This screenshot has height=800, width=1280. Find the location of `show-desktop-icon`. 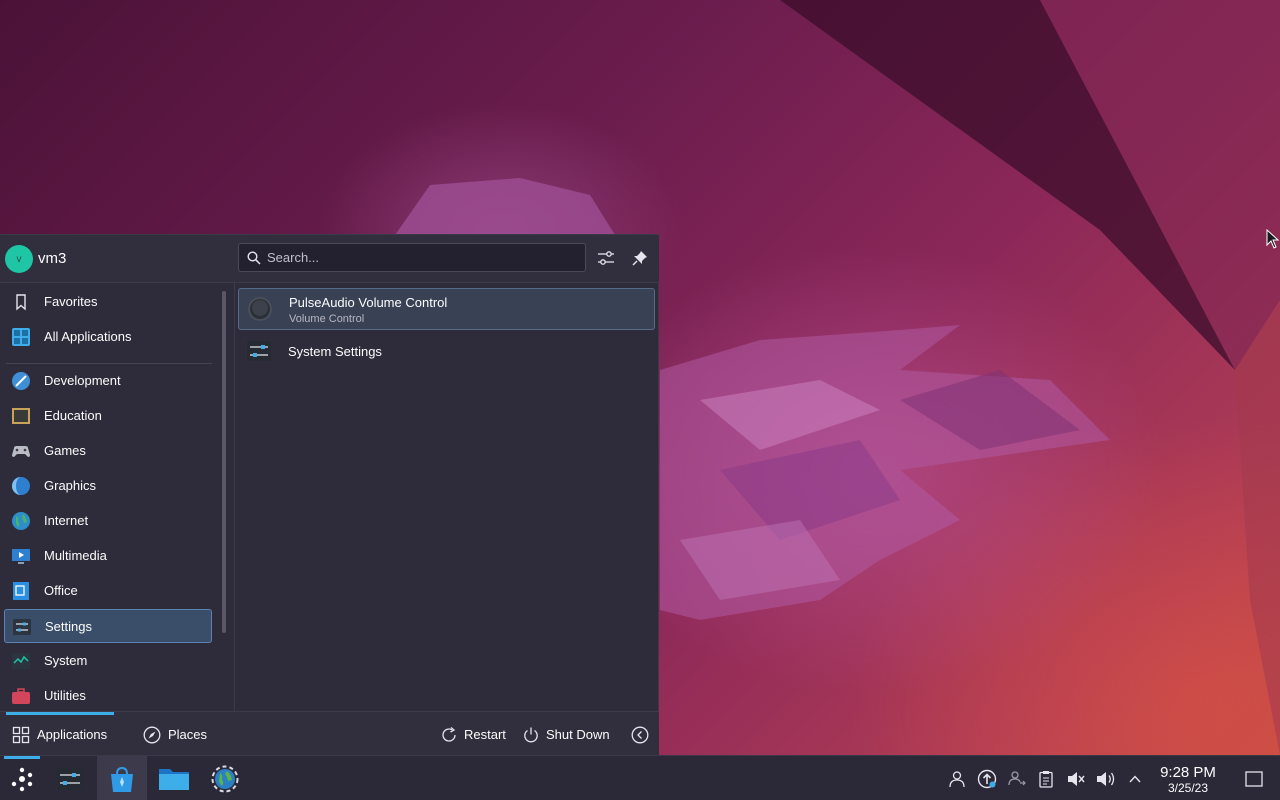

show-desktop-icon is located at coordinates (1254, 779).